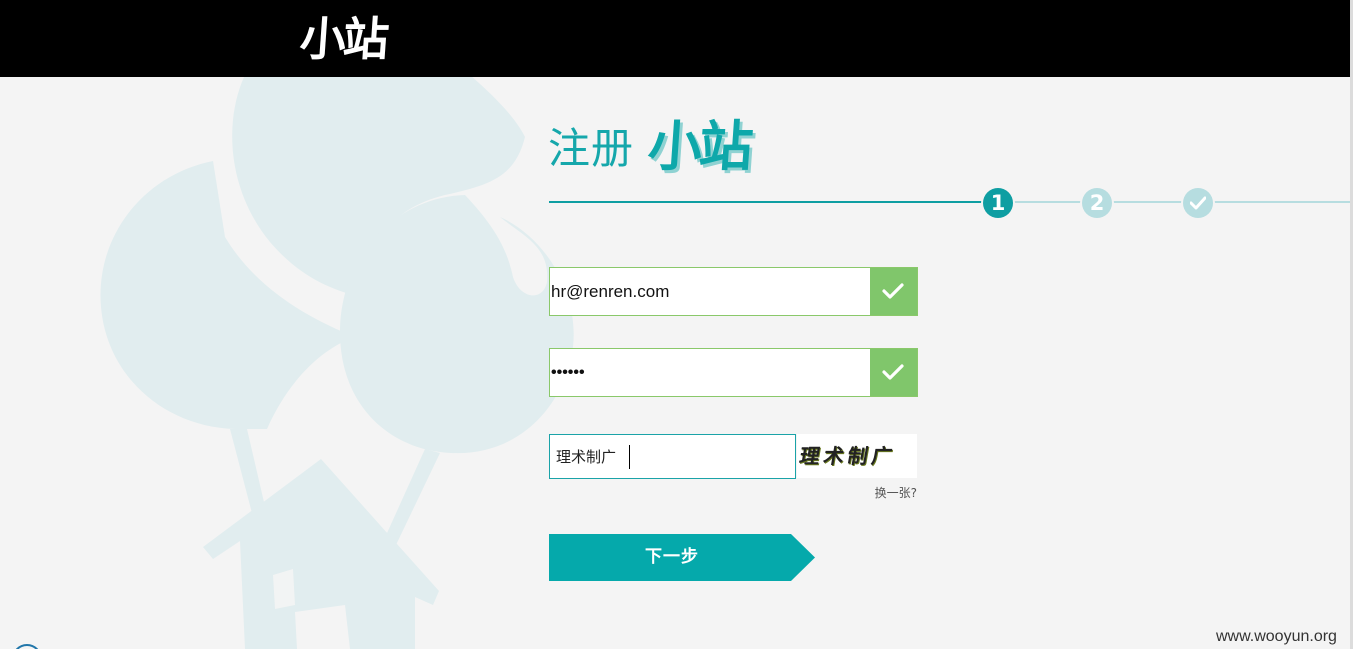 This screenshot has width=1353, height=649. I want to click on captcha-field-wrapper, so click(672, 456).